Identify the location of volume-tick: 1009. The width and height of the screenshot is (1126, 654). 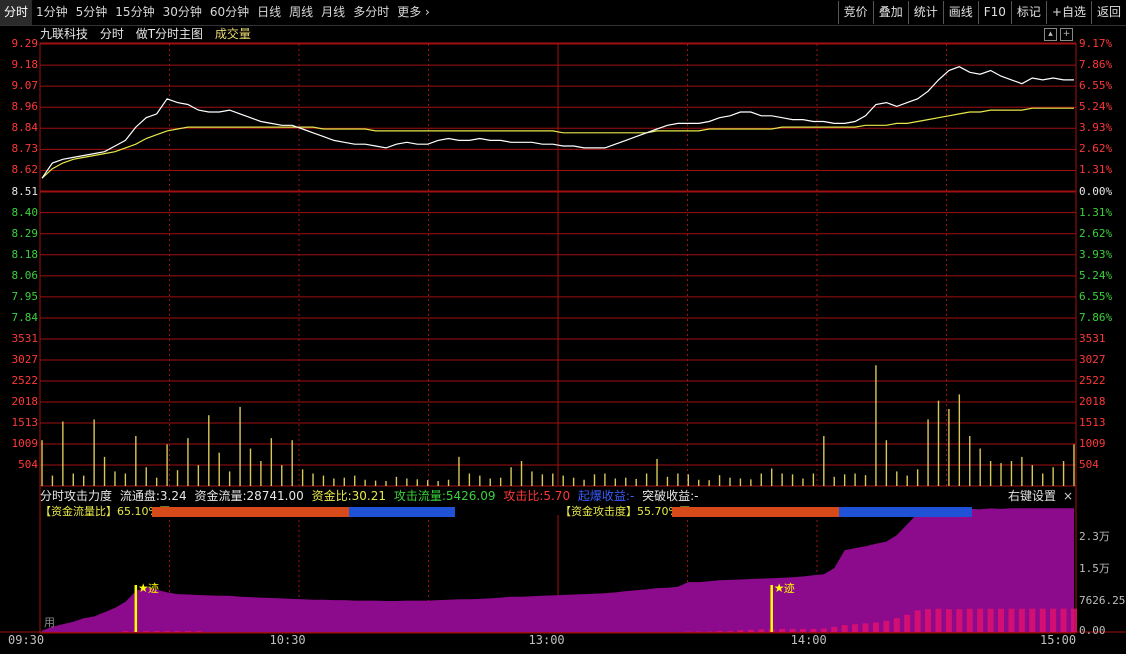
(25, 443).